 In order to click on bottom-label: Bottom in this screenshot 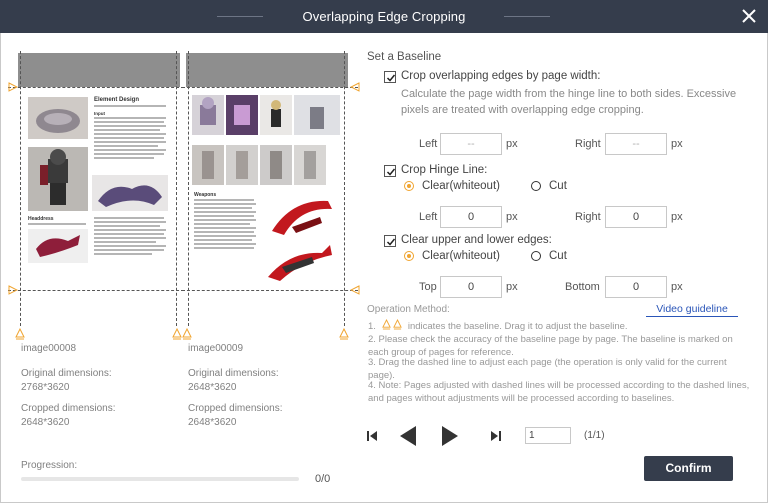, I will do `click(582, 287)`.